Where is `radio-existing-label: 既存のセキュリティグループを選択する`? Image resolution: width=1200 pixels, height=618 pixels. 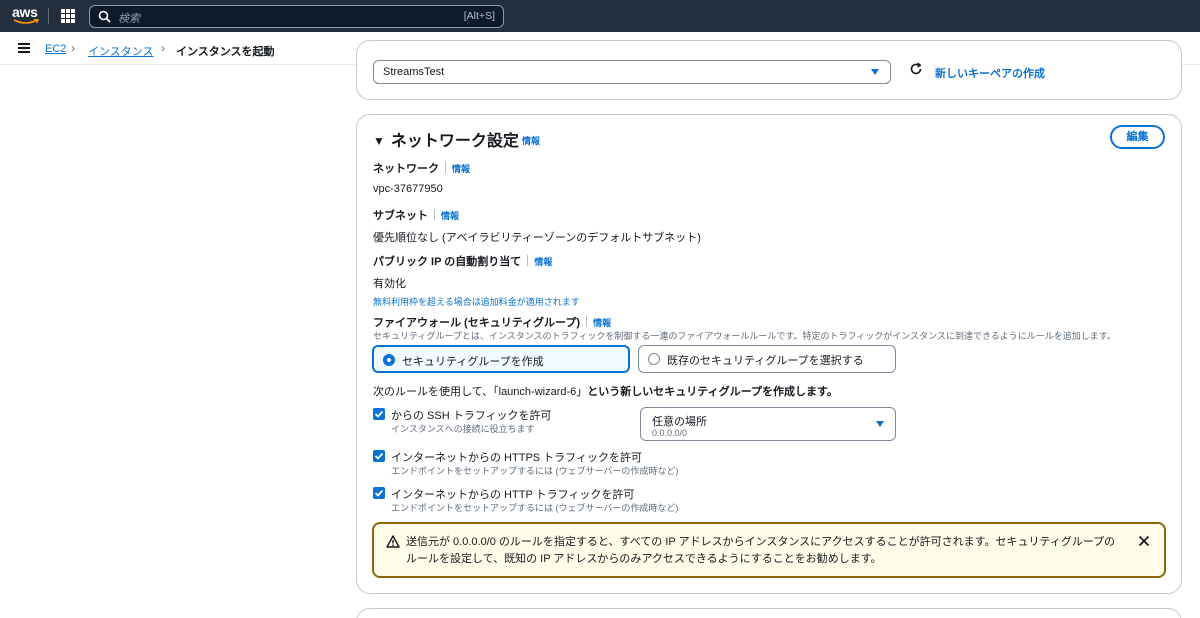
radio-existing-label: 既存のセキュリティグループを選択する is located at coordinates (765, 361).